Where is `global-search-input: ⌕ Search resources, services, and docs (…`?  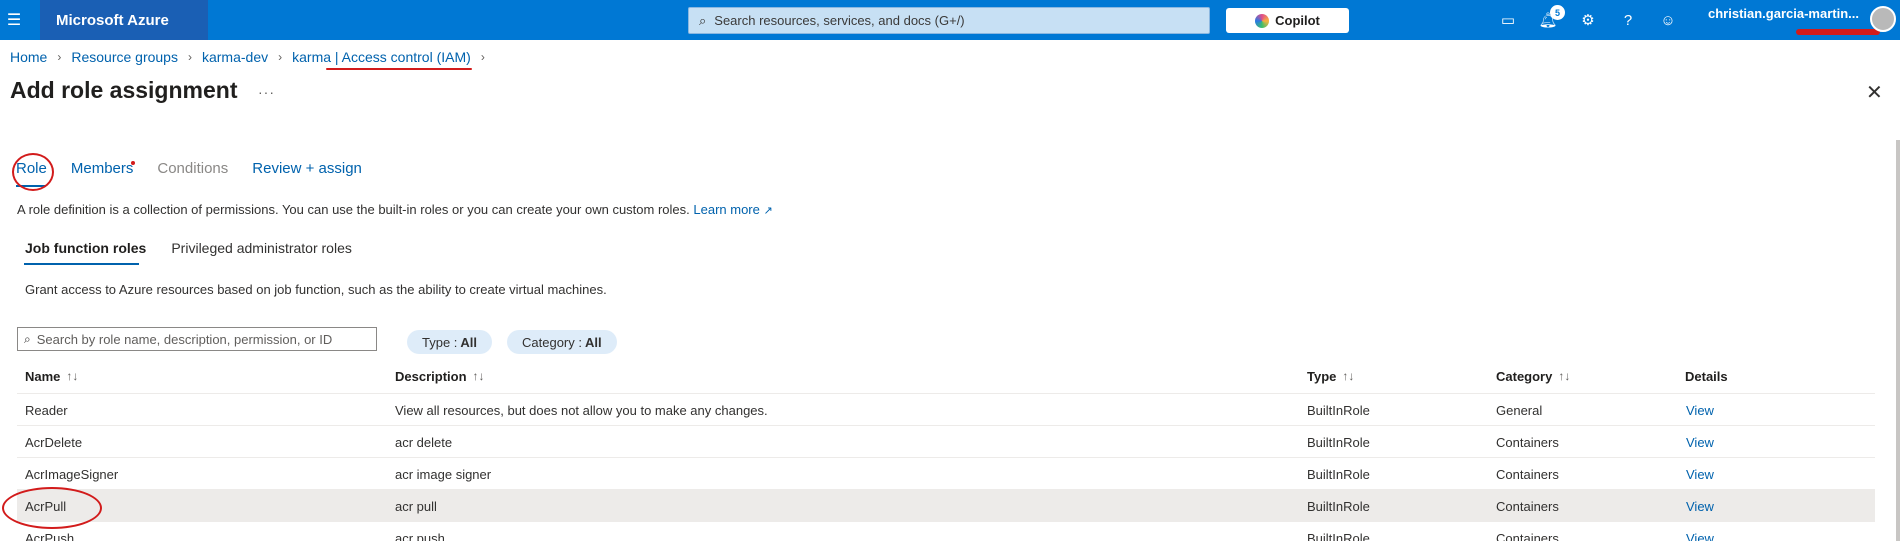 global-search-input: ⌕ Search resources, services, and docs (… is located at coordinates (949, 20).